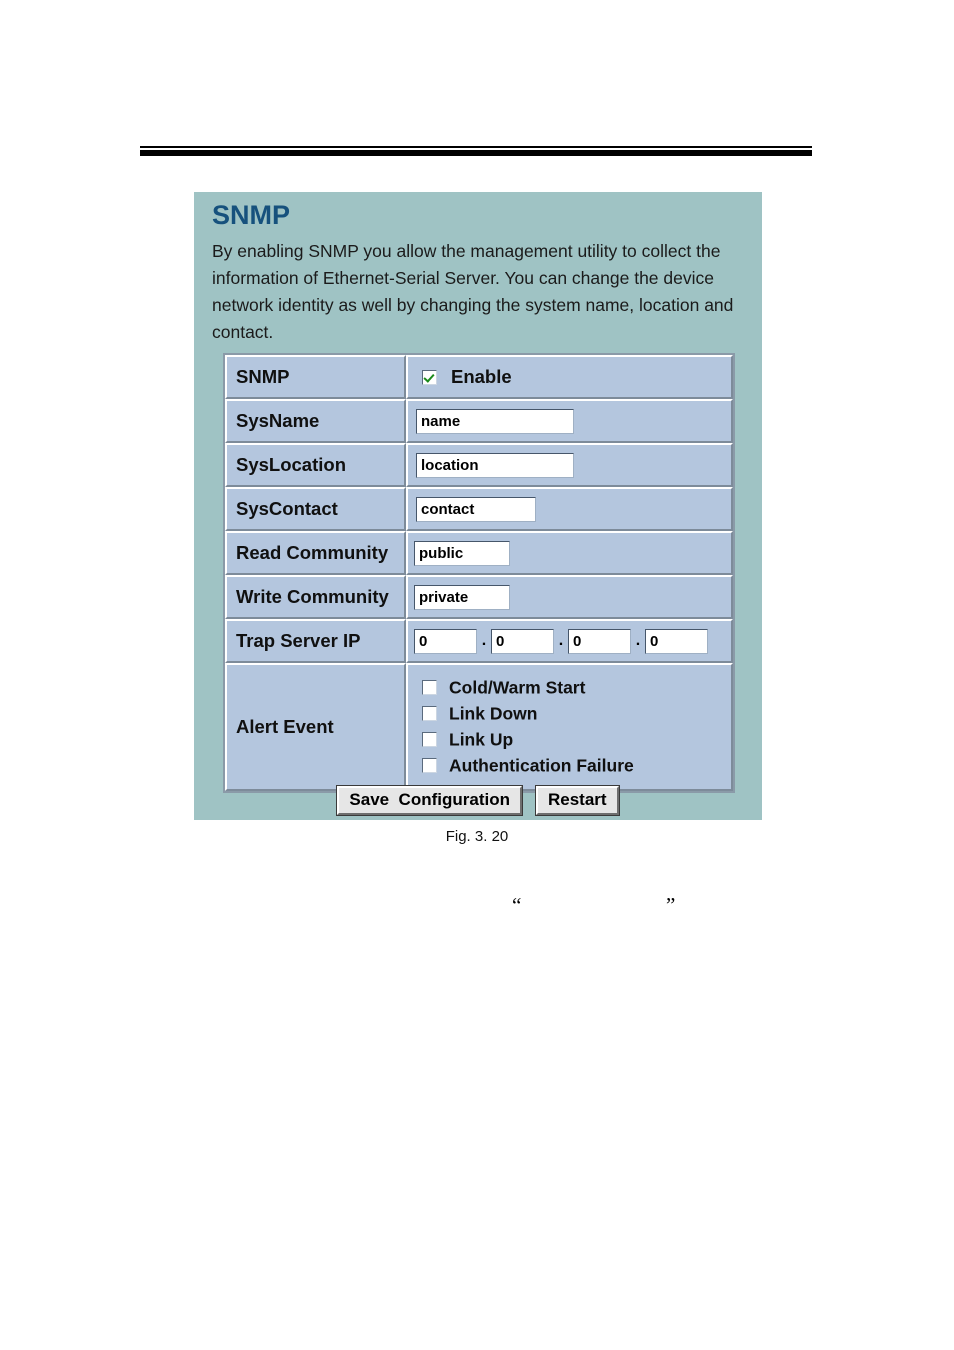 The width and height of the screenshot is (954, 1350). What do you see at coordinates (476, 509) in the screenshot?
I see `syscontact-input` at bounding box center [476, 509].